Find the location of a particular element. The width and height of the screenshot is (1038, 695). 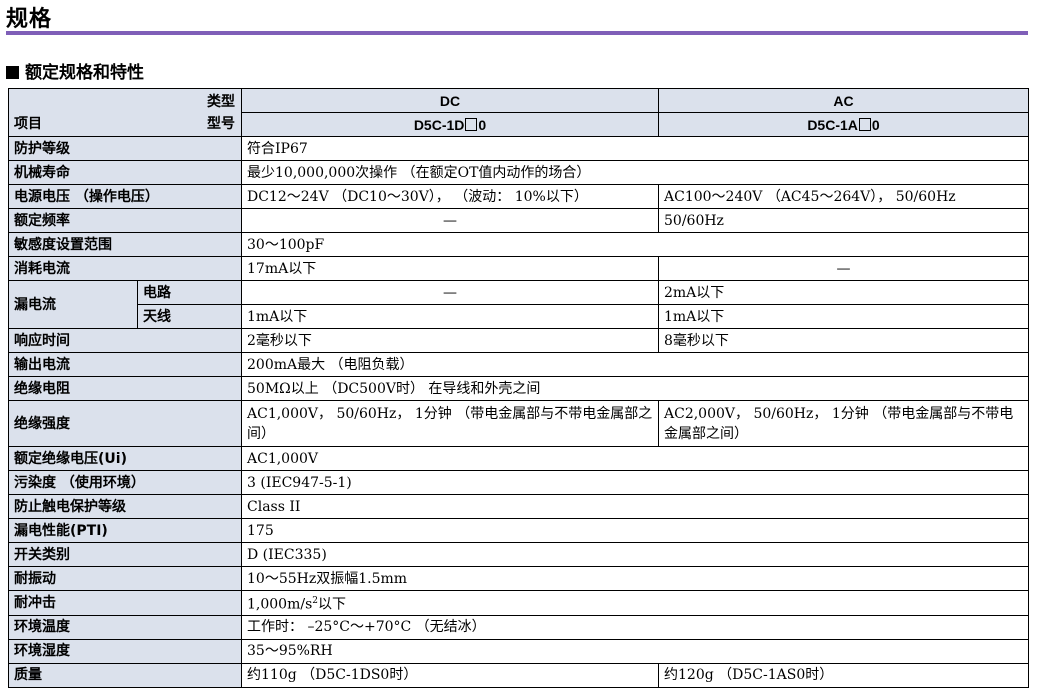

ac-value: — is located at coordinates (843, 268).